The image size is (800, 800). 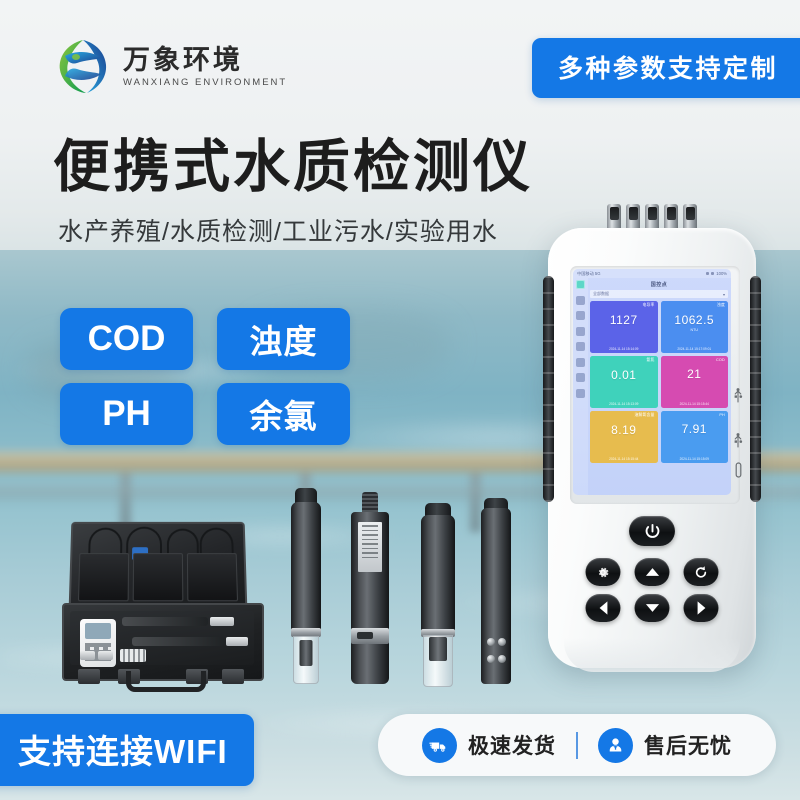 What do you see at coordinates (615, 745) in the screenshot?
I see `customer-service-person-icon` at bounding box center [615, 745].